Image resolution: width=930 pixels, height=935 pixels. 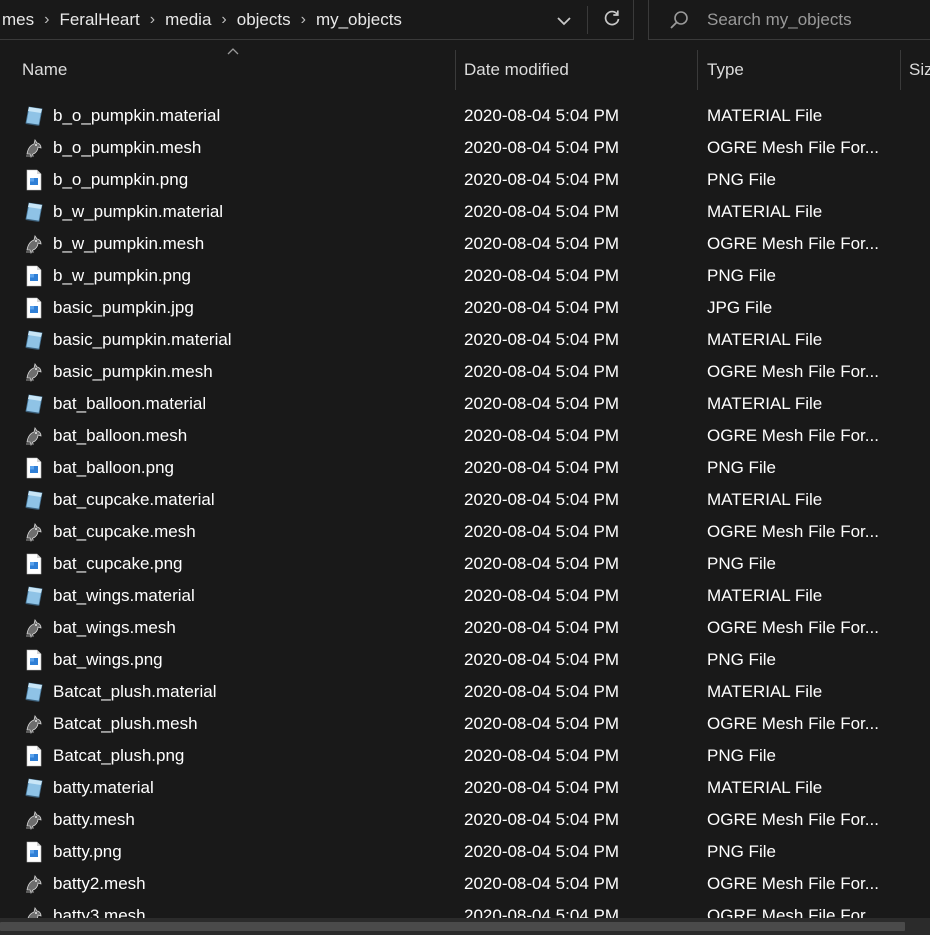 I want to click on column-header-name: Name, so click(x=232, y=70).